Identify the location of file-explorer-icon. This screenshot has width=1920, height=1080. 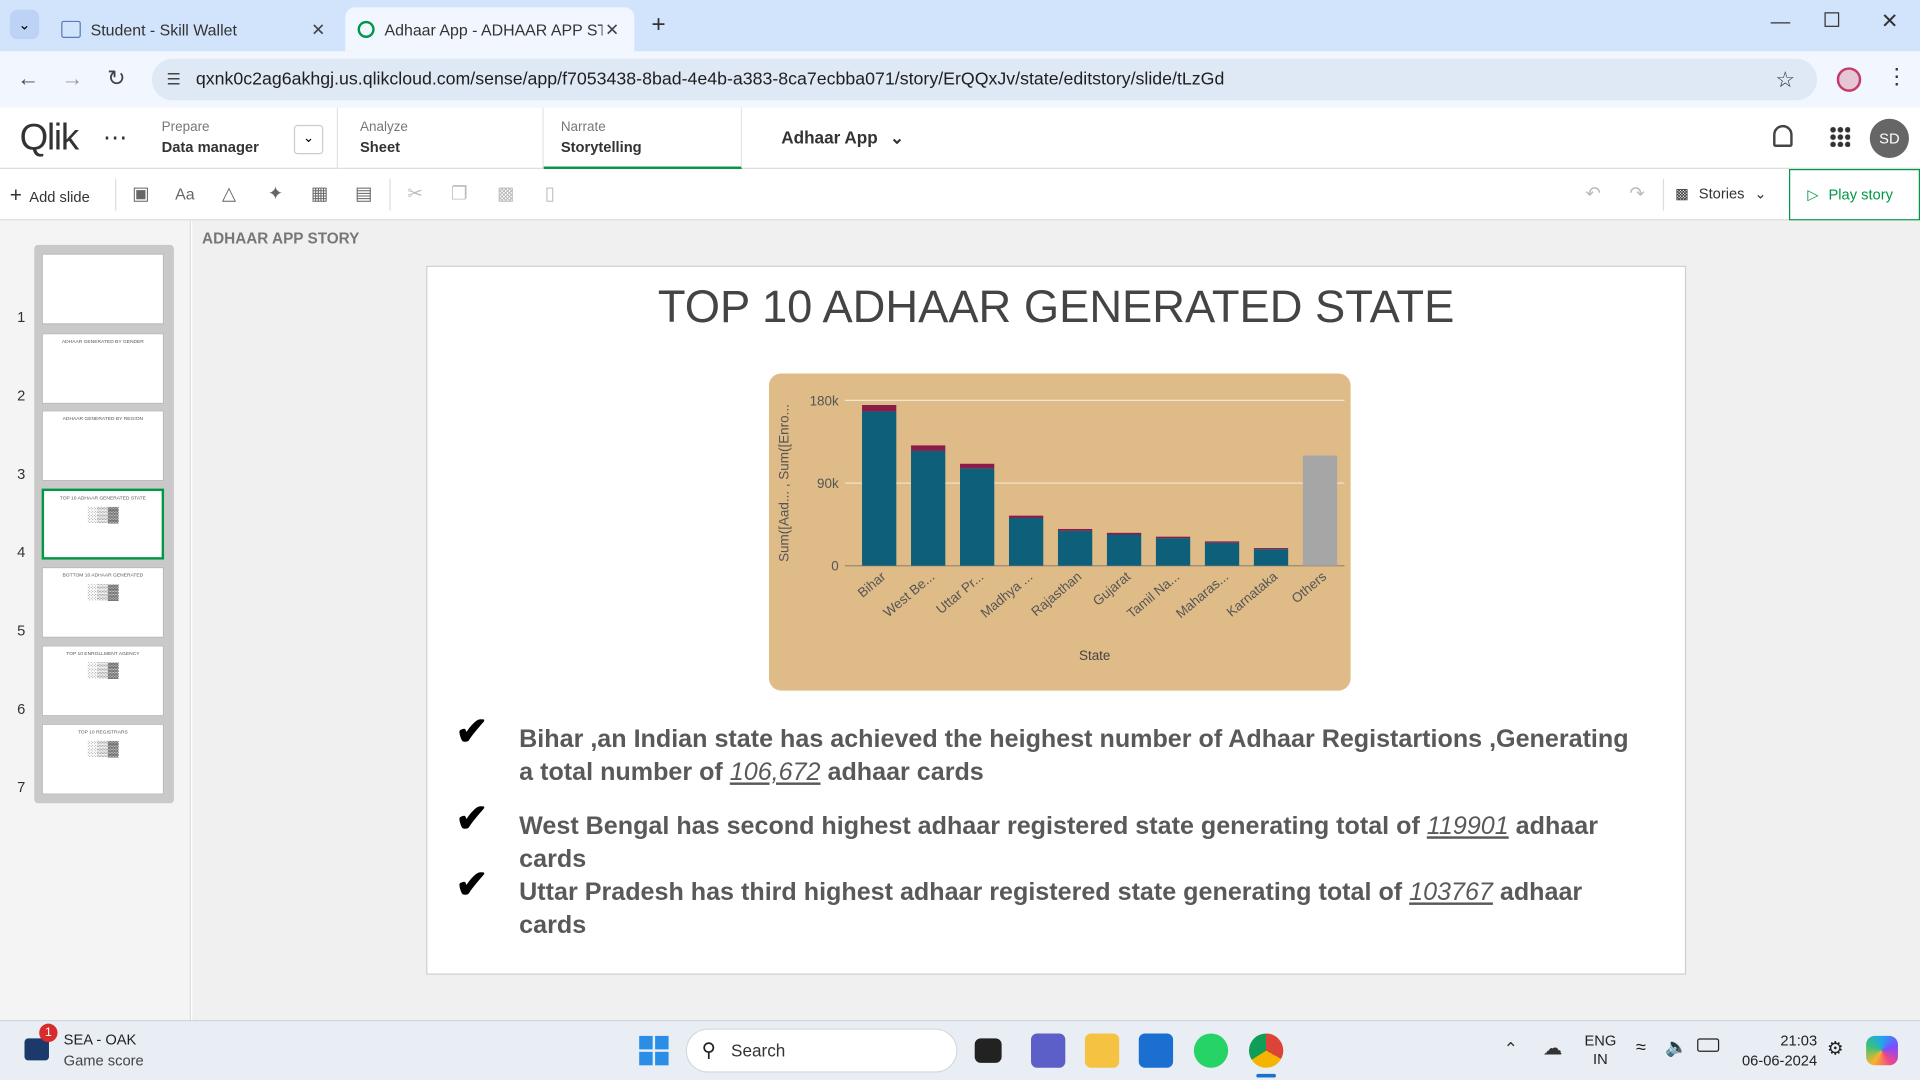
(1102, 1050).